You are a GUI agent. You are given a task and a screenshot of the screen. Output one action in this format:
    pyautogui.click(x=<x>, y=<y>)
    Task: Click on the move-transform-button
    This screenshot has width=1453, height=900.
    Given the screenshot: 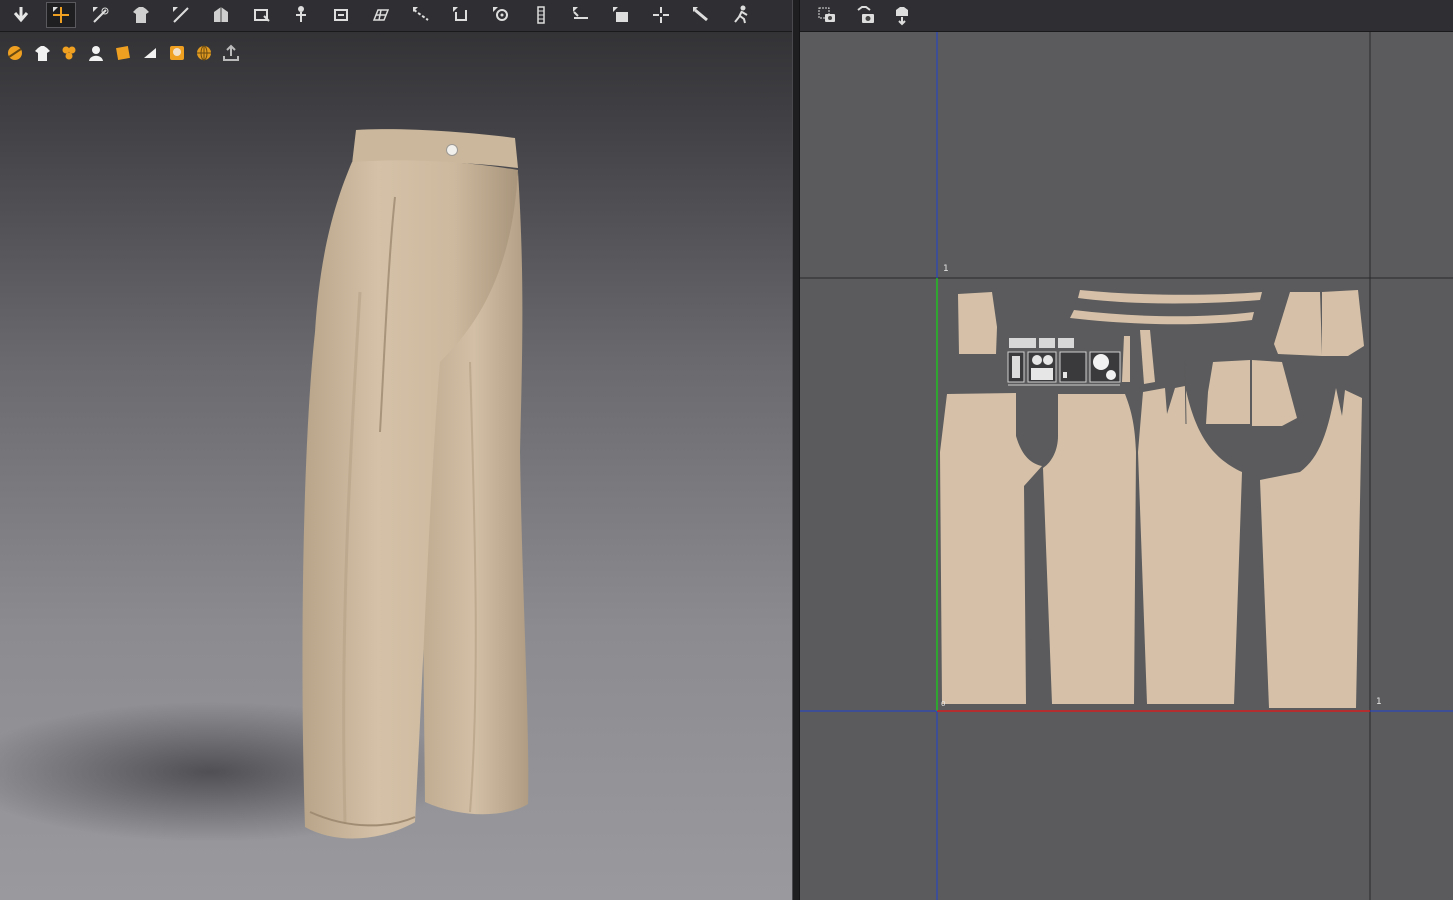 What is the action you would take?
    pyautogui.click(x=61, y=15)
    